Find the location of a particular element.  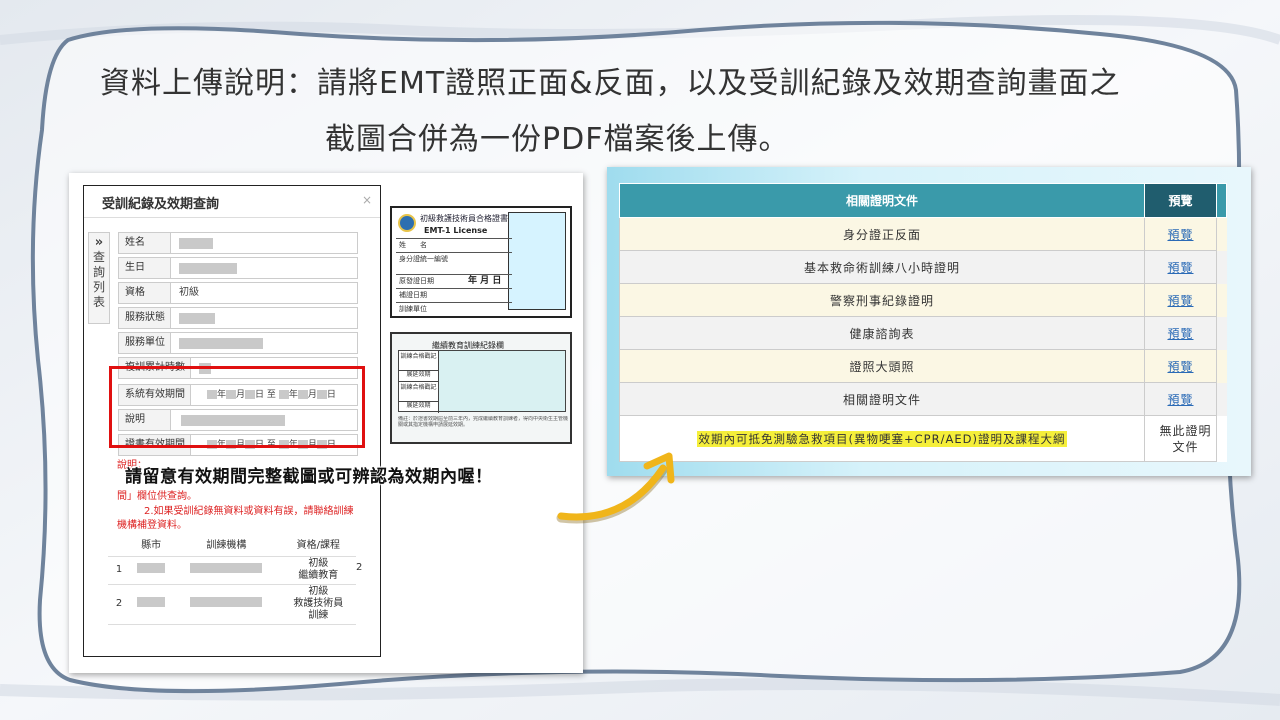

row-extra: 2 is located at coordinates (359, 567).